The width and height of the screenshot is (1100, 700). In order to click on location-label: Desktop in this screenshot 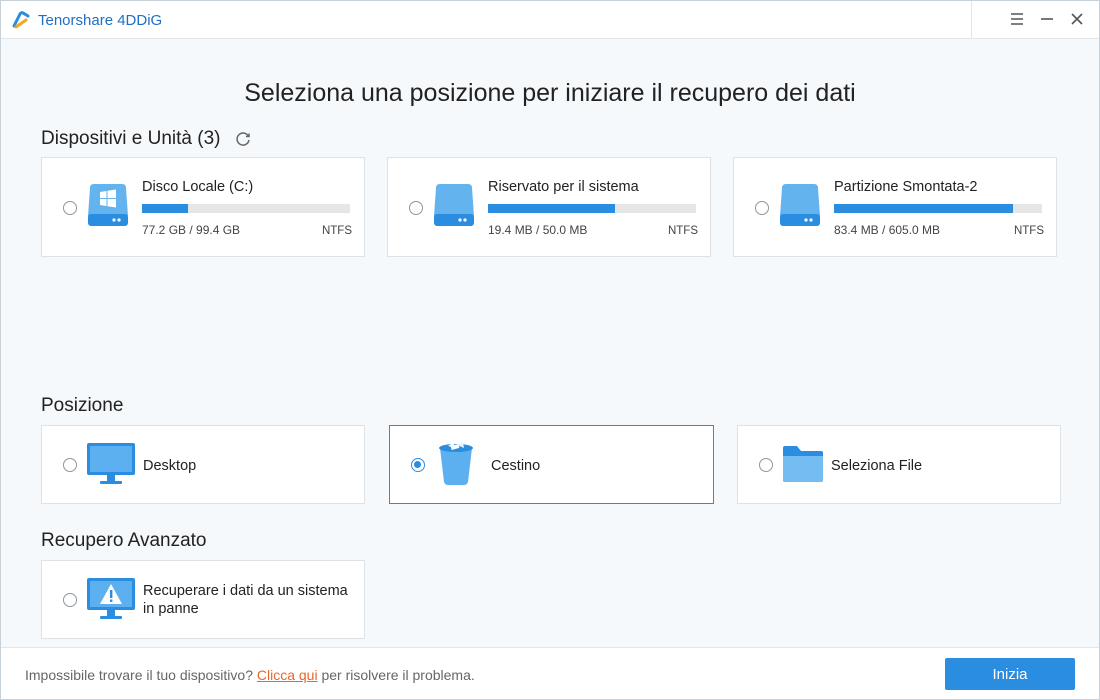, I will do `click(170, 466)`.